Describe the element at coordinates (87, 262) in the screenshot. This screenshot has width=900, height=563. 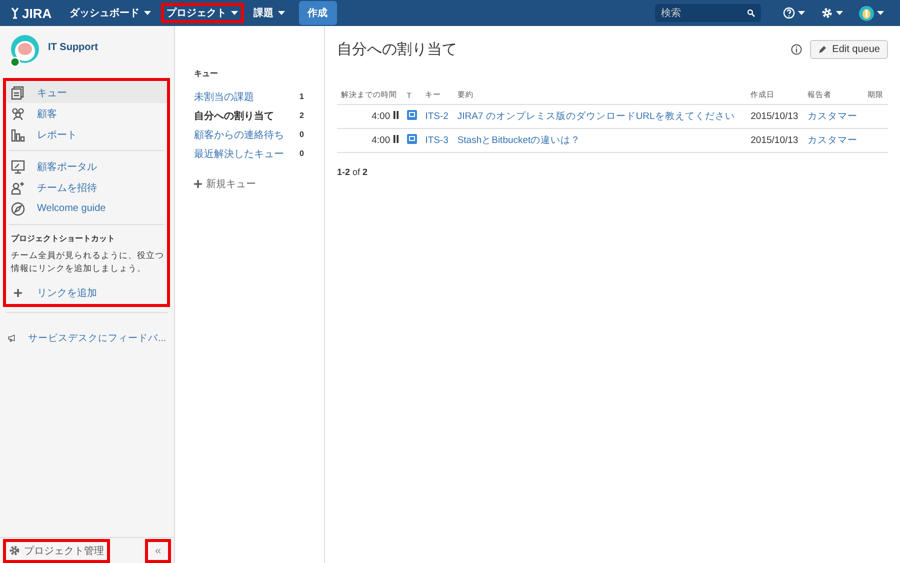
I see `shortcut-hint: チーム全員が見られるように、役立つ情報にリンクを追加しましょう。` at that location.